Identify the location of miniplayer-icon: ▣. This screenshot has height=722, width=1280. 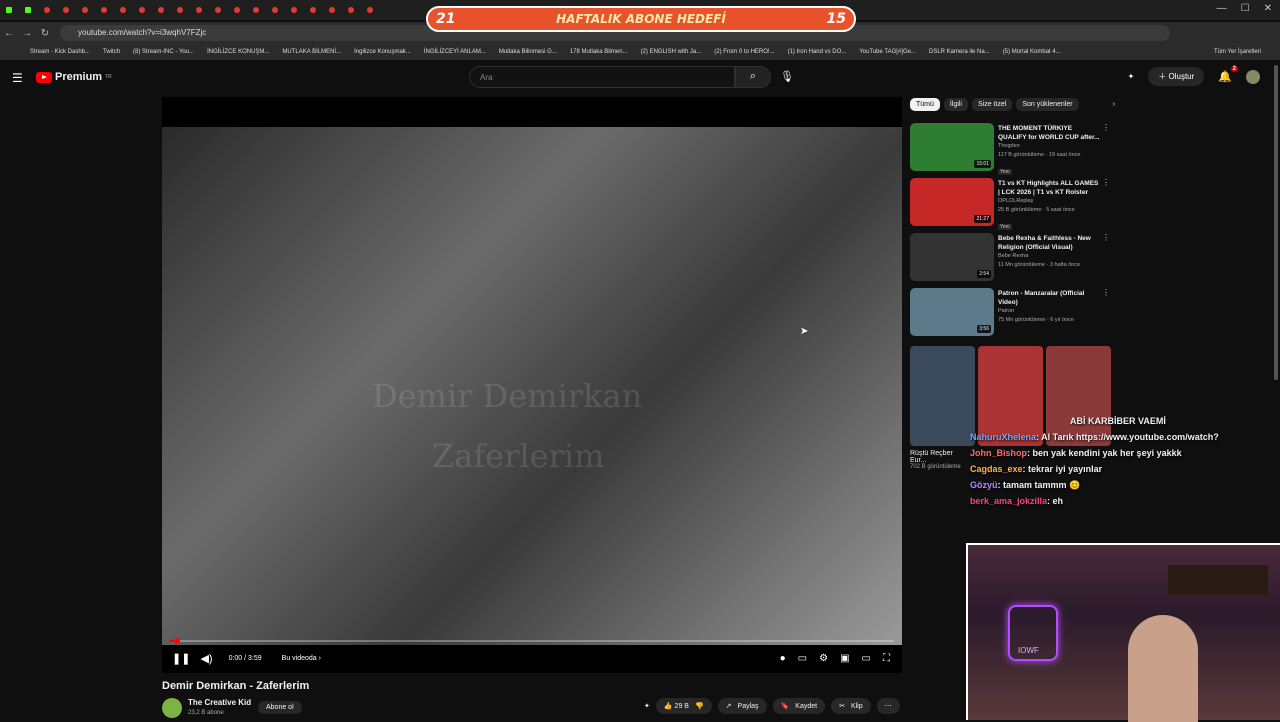
(844, 658).